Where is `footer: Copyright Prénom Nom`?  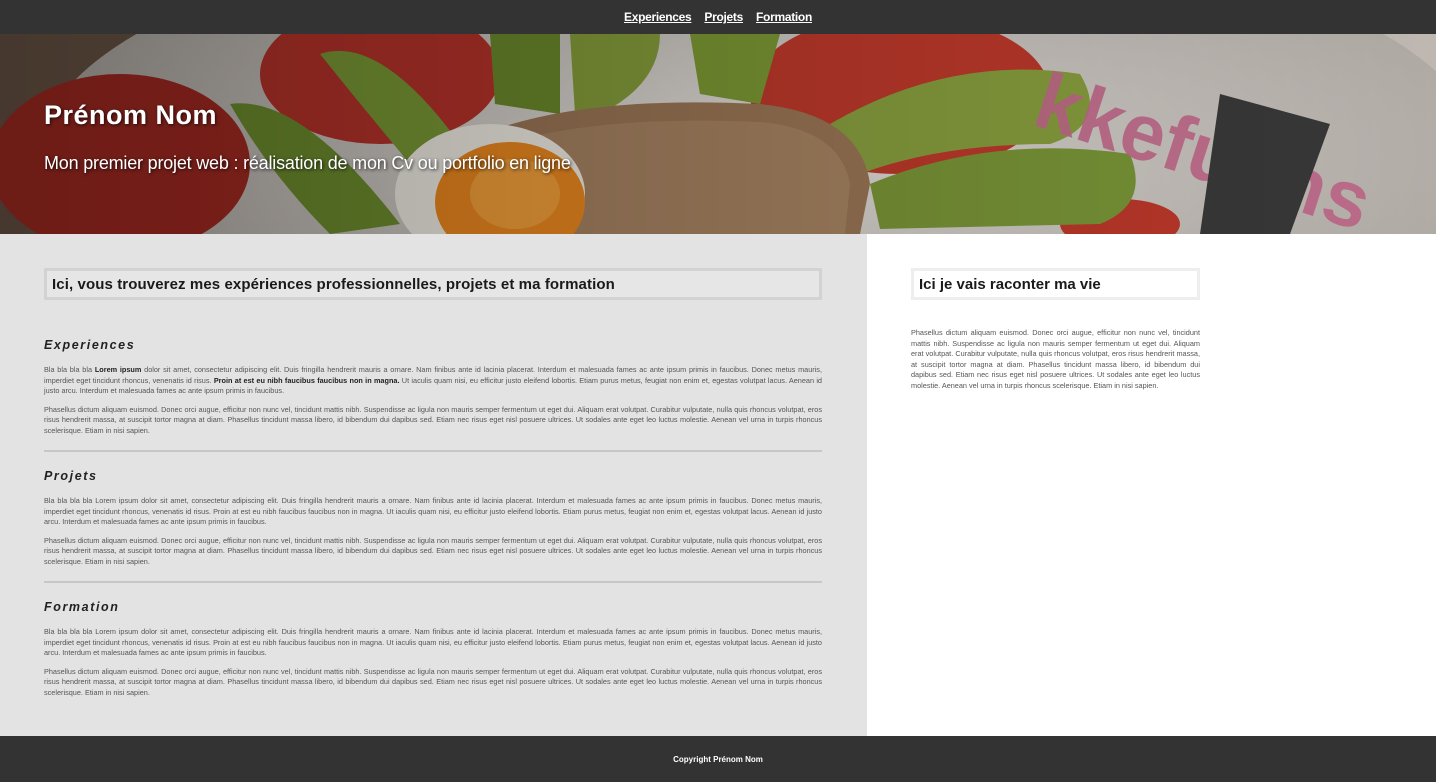
footer: Copyright Prénom Nom is located at coordinates (718, 759).